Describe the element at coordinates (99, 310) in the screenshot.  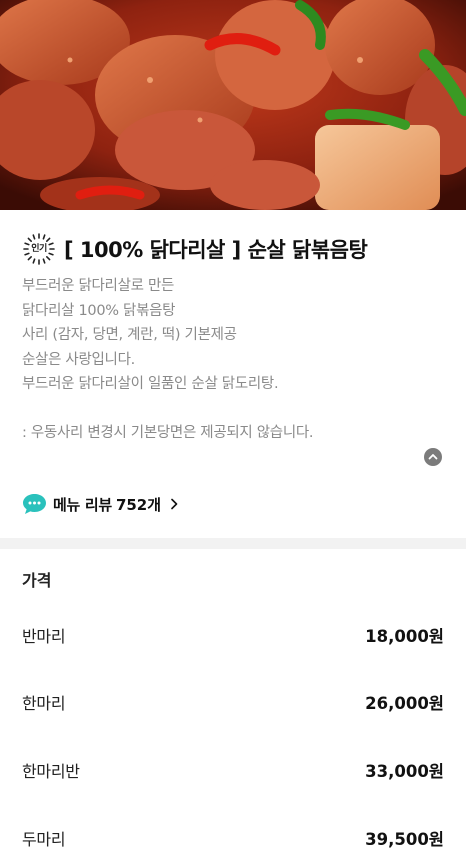
I see `description-line: 닭다리살 100% 닭볶음탕` at that location.